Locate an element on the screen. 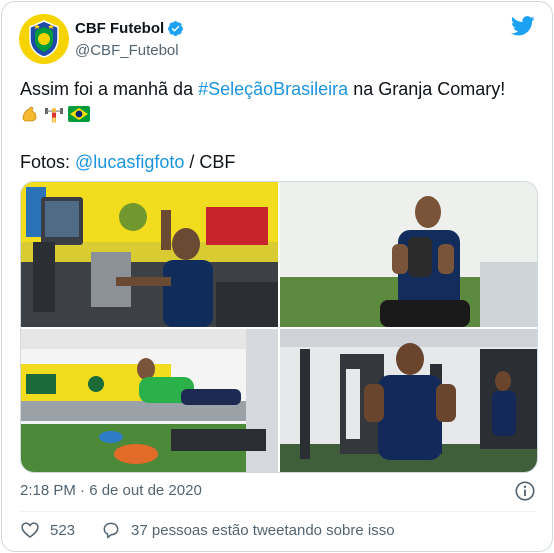  credit-text: / CBF is located at coordinates (210, 162).